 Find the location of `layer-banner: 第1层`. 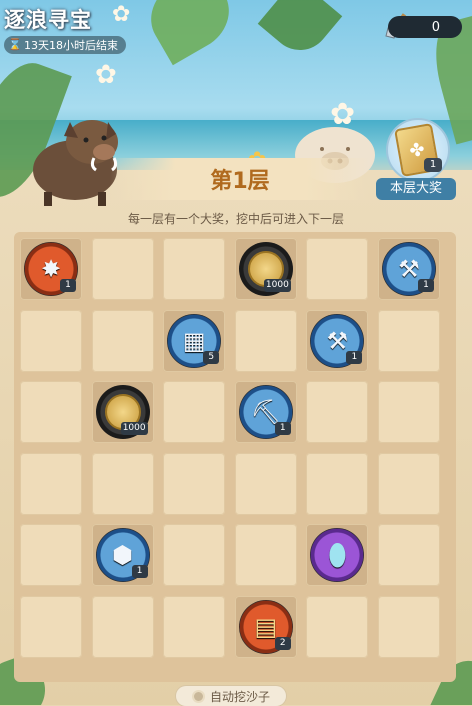

layer-banner: 第1层 is located at coordinates (240, 179).